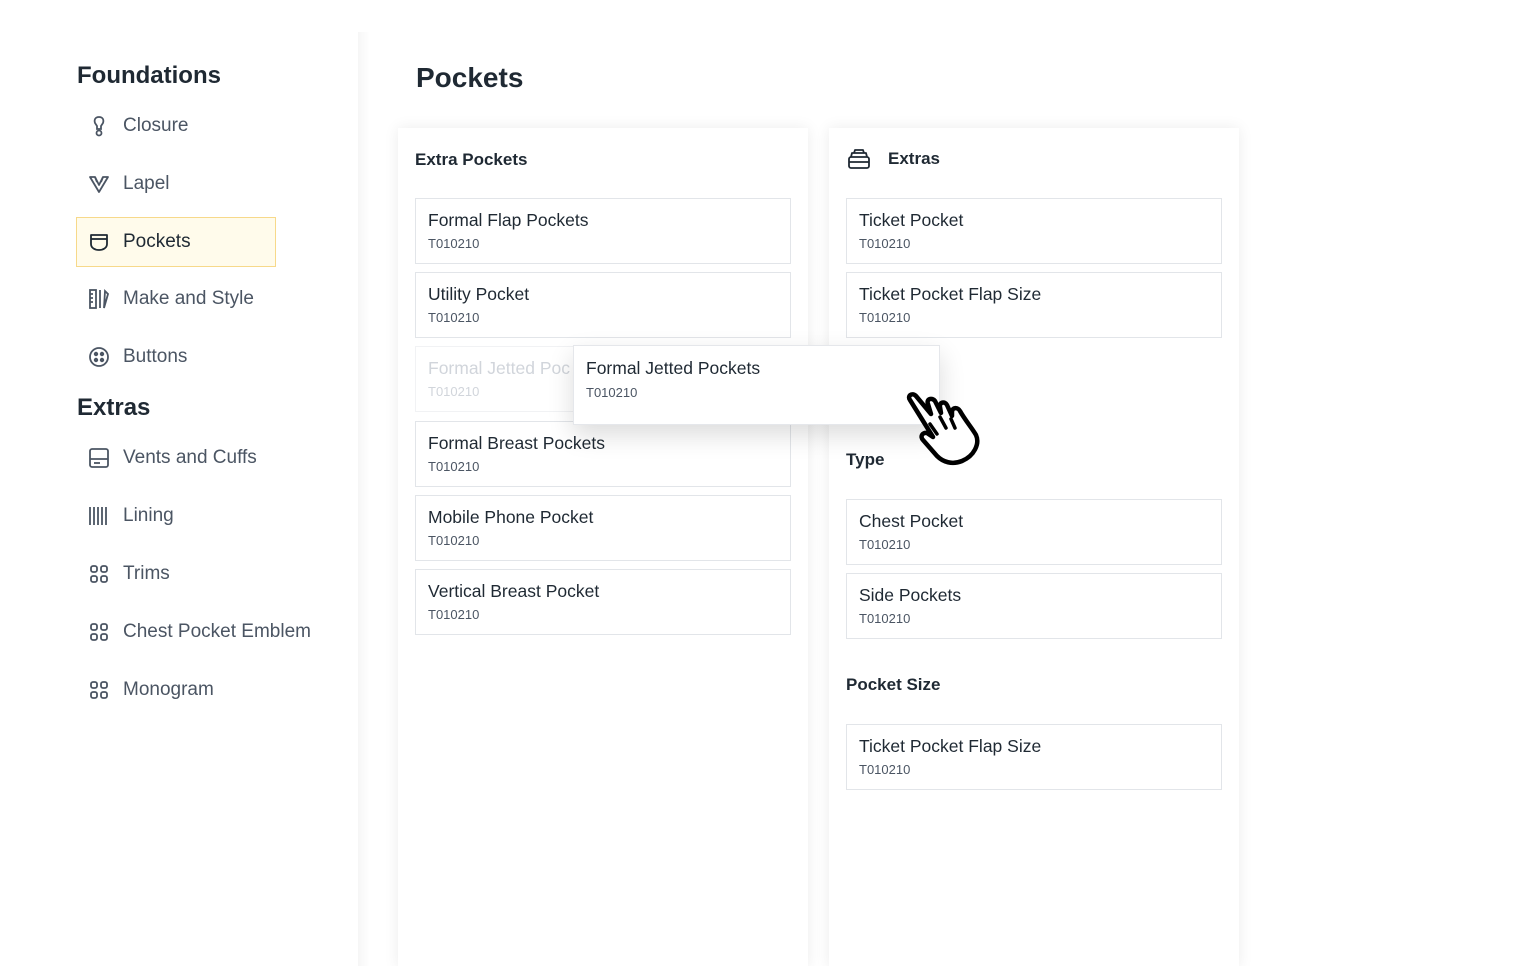 Image resolution: width=1536 pixels, height=966 pixels. Describe the element at coordinates (1034, 231) in the screenshot. I see `list-item: Ticket Pocket T010210` at that location.